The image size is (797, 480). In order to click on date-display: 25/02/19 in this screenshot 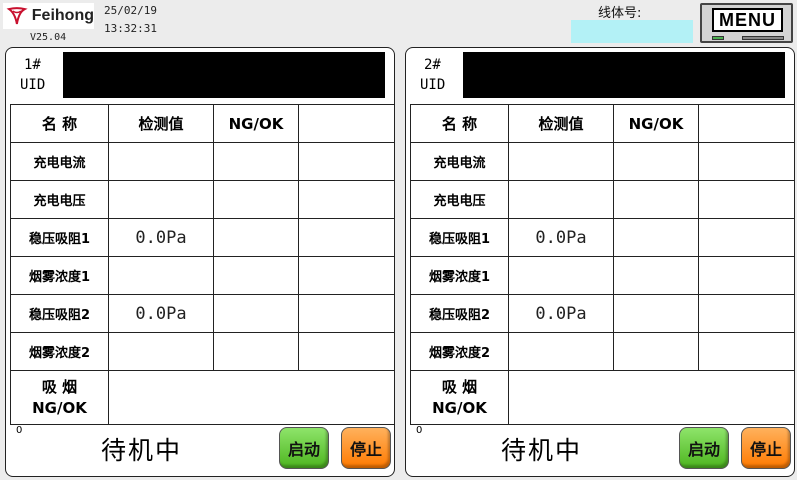, I will do `click(130, 10)`.